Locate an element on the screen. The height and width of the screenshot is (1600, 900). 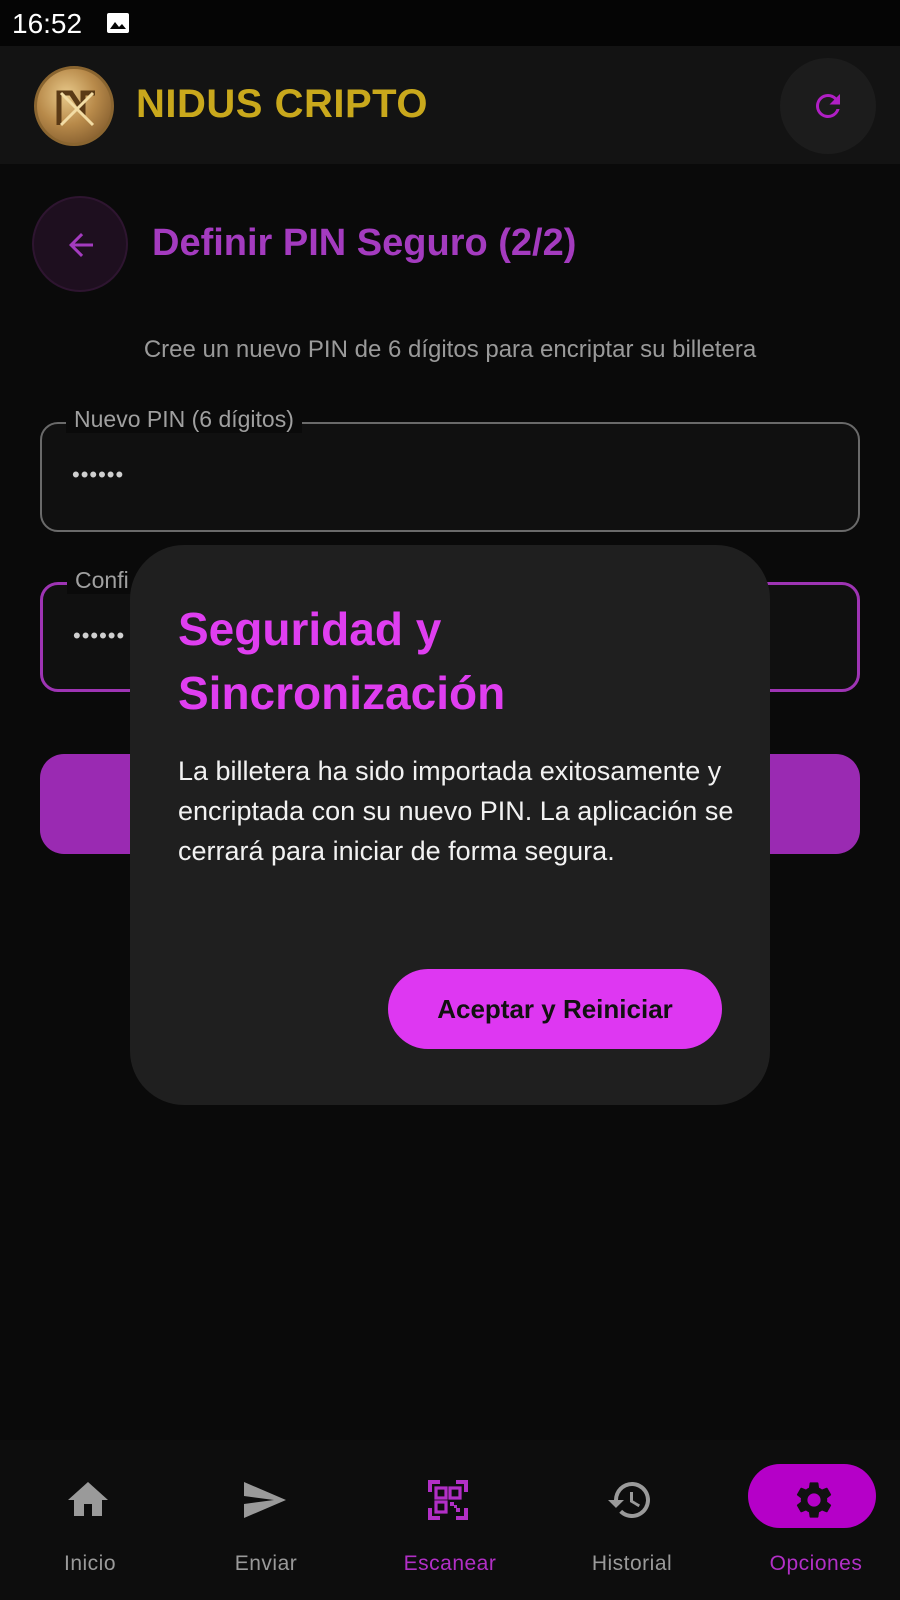
back-button is located at coordinates (80, 244).